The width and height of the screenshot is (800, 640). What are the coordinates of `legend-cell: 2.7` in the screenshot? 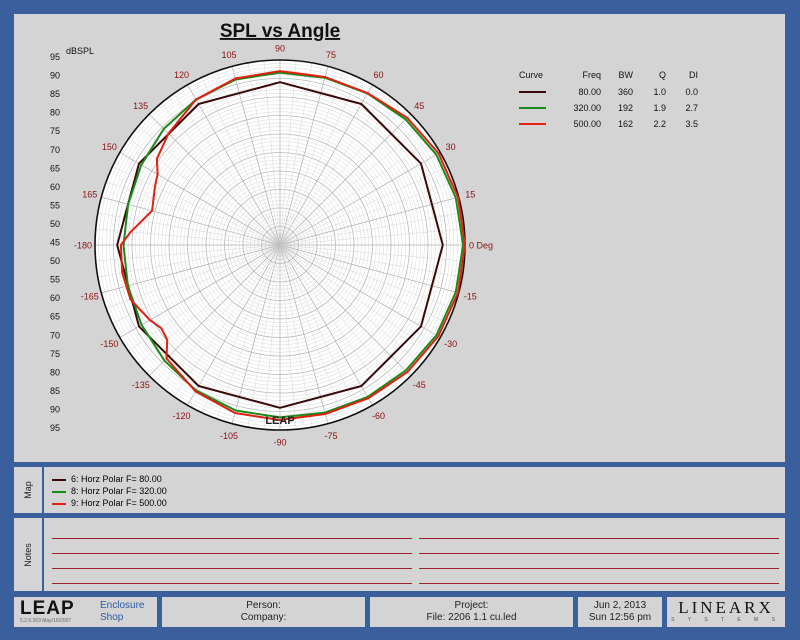 It's located at (691, 108).